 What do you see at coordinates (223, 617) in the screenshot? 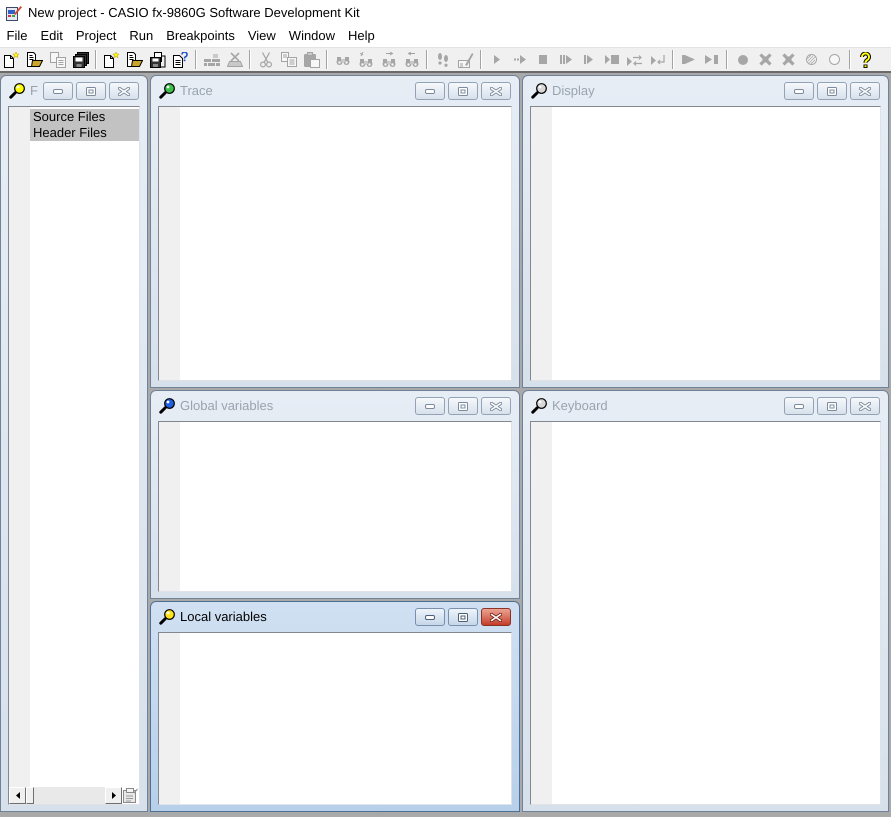
I see `pane-title: Local variables` at bounding box center [223, 617].